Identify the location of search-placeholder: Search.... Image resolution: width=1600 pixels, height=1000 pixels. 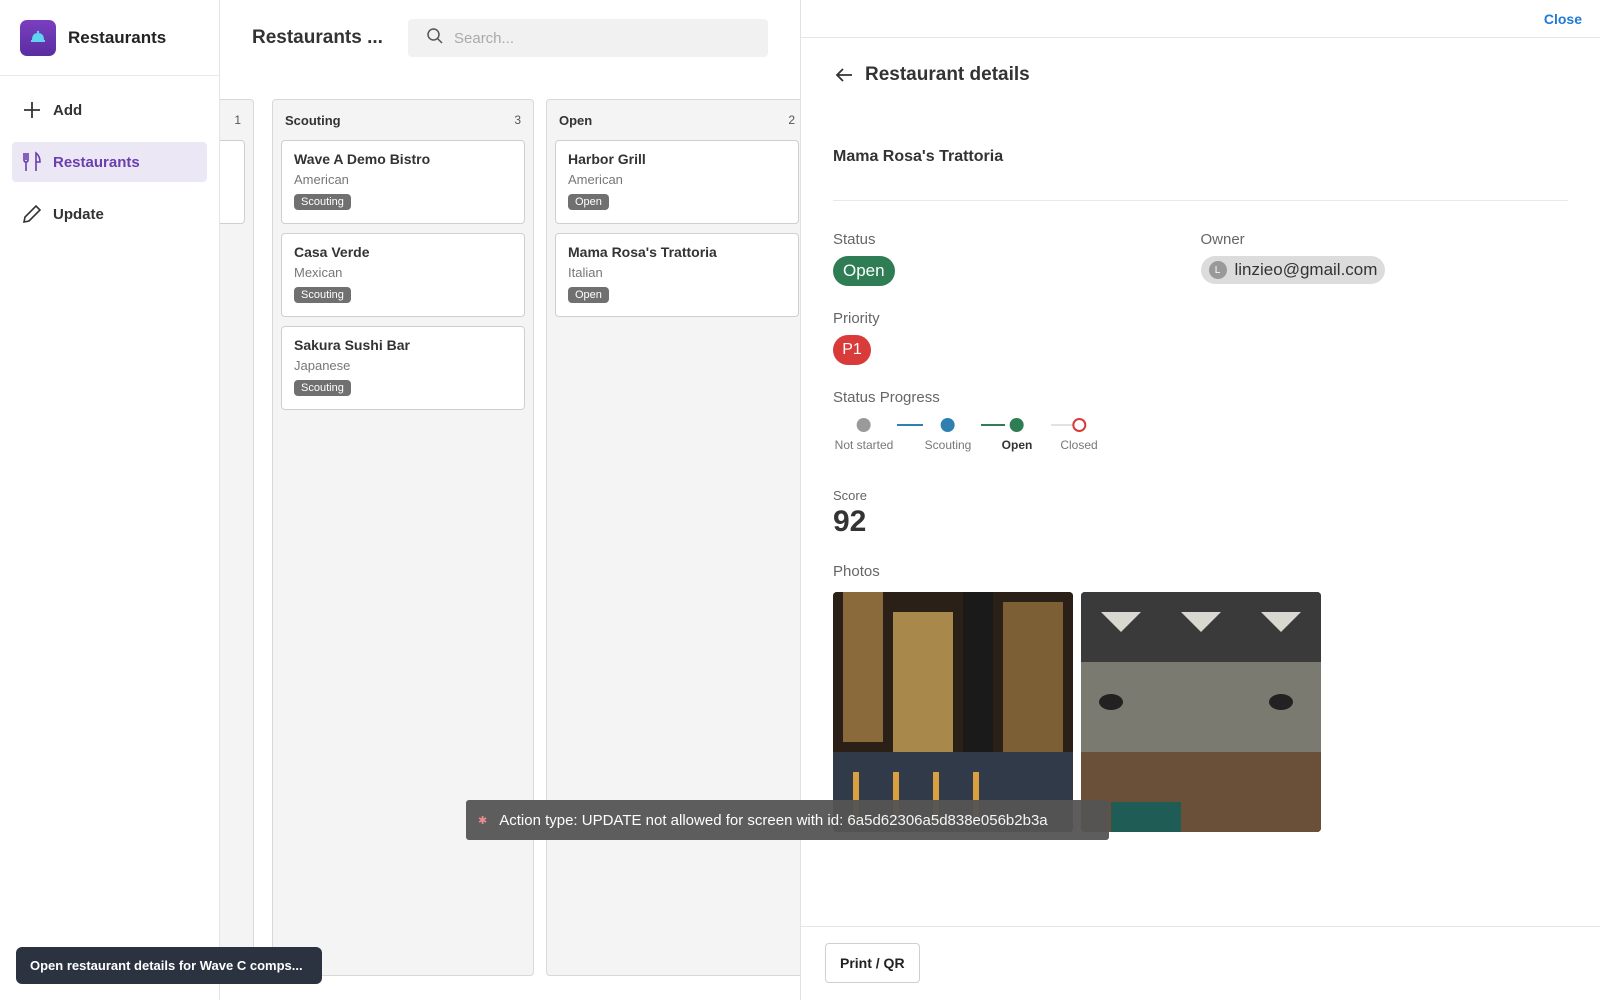
(484, 38).